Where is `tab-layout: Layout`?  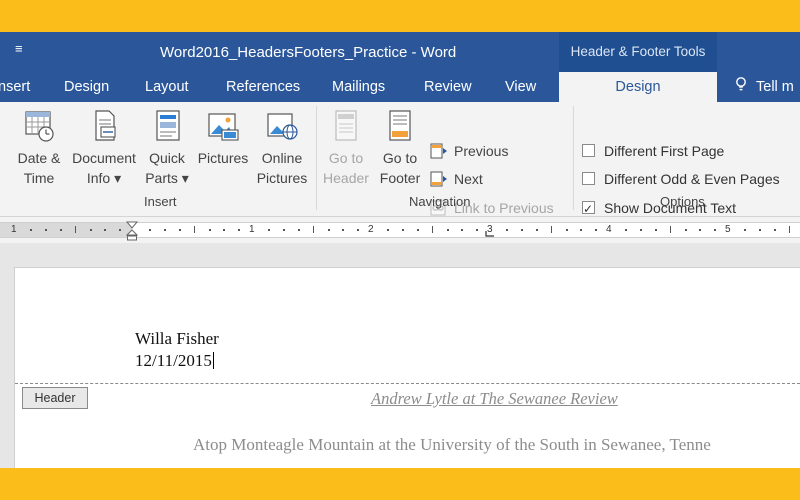
tab-layout: Layout is located at coordinates (167, 87).